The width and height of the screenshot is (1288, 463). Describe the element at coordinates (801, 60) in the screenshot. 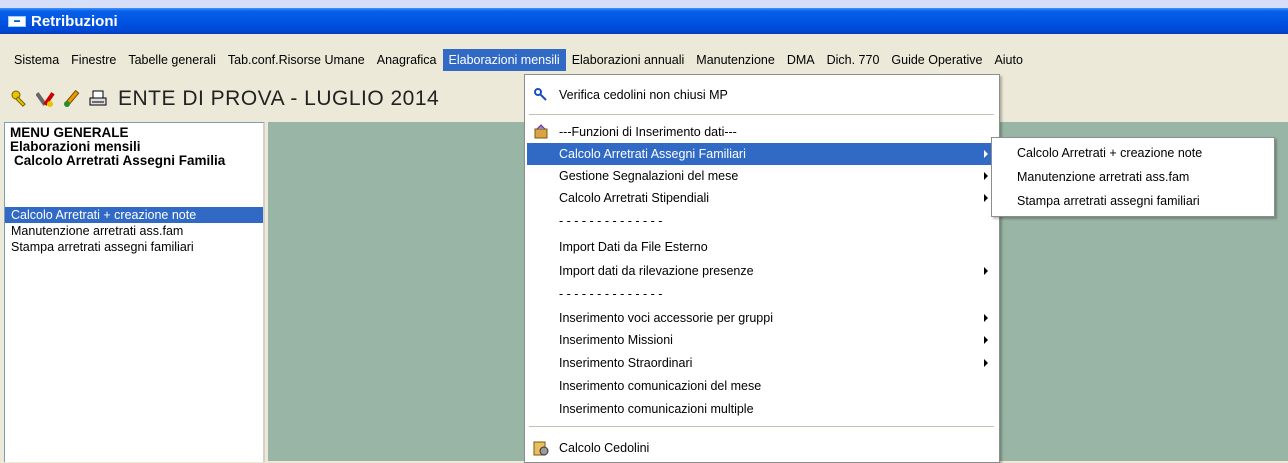

I see `menu-dma: DMA` at that location.